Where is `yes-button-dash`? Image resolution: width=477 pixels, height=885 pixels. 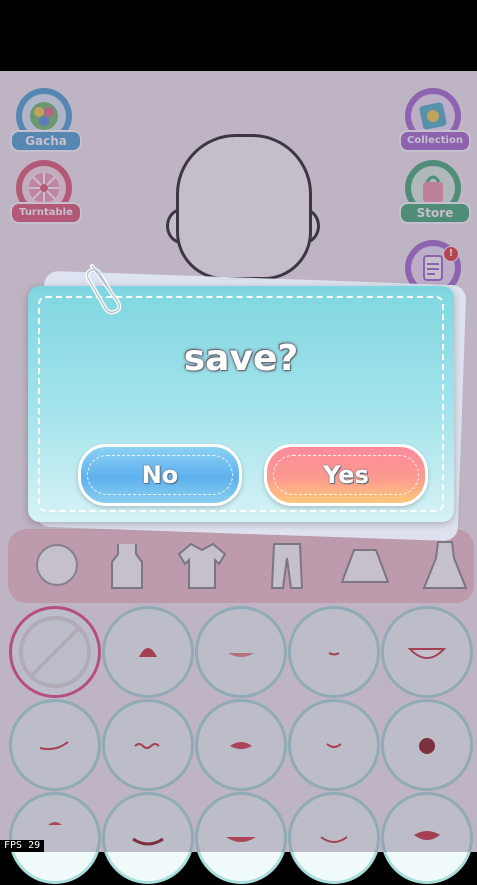 yes-button-dash is located at coordinates (346, 475).